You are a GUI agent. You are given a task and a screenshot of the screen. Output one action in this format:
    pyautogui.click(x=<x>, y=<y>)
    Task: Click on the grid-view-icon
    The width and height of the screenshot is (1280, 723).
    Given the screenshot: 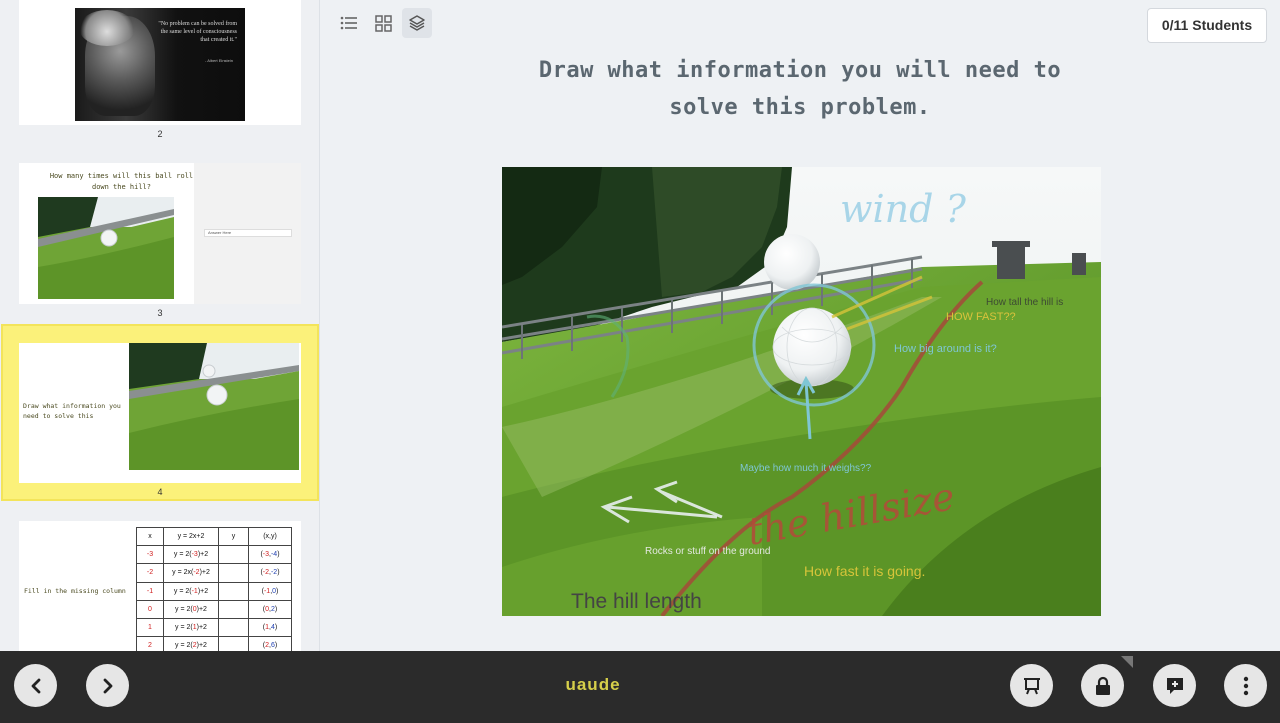 What is the action you would take?
    pyautogui.click(x=383, y=23)
    